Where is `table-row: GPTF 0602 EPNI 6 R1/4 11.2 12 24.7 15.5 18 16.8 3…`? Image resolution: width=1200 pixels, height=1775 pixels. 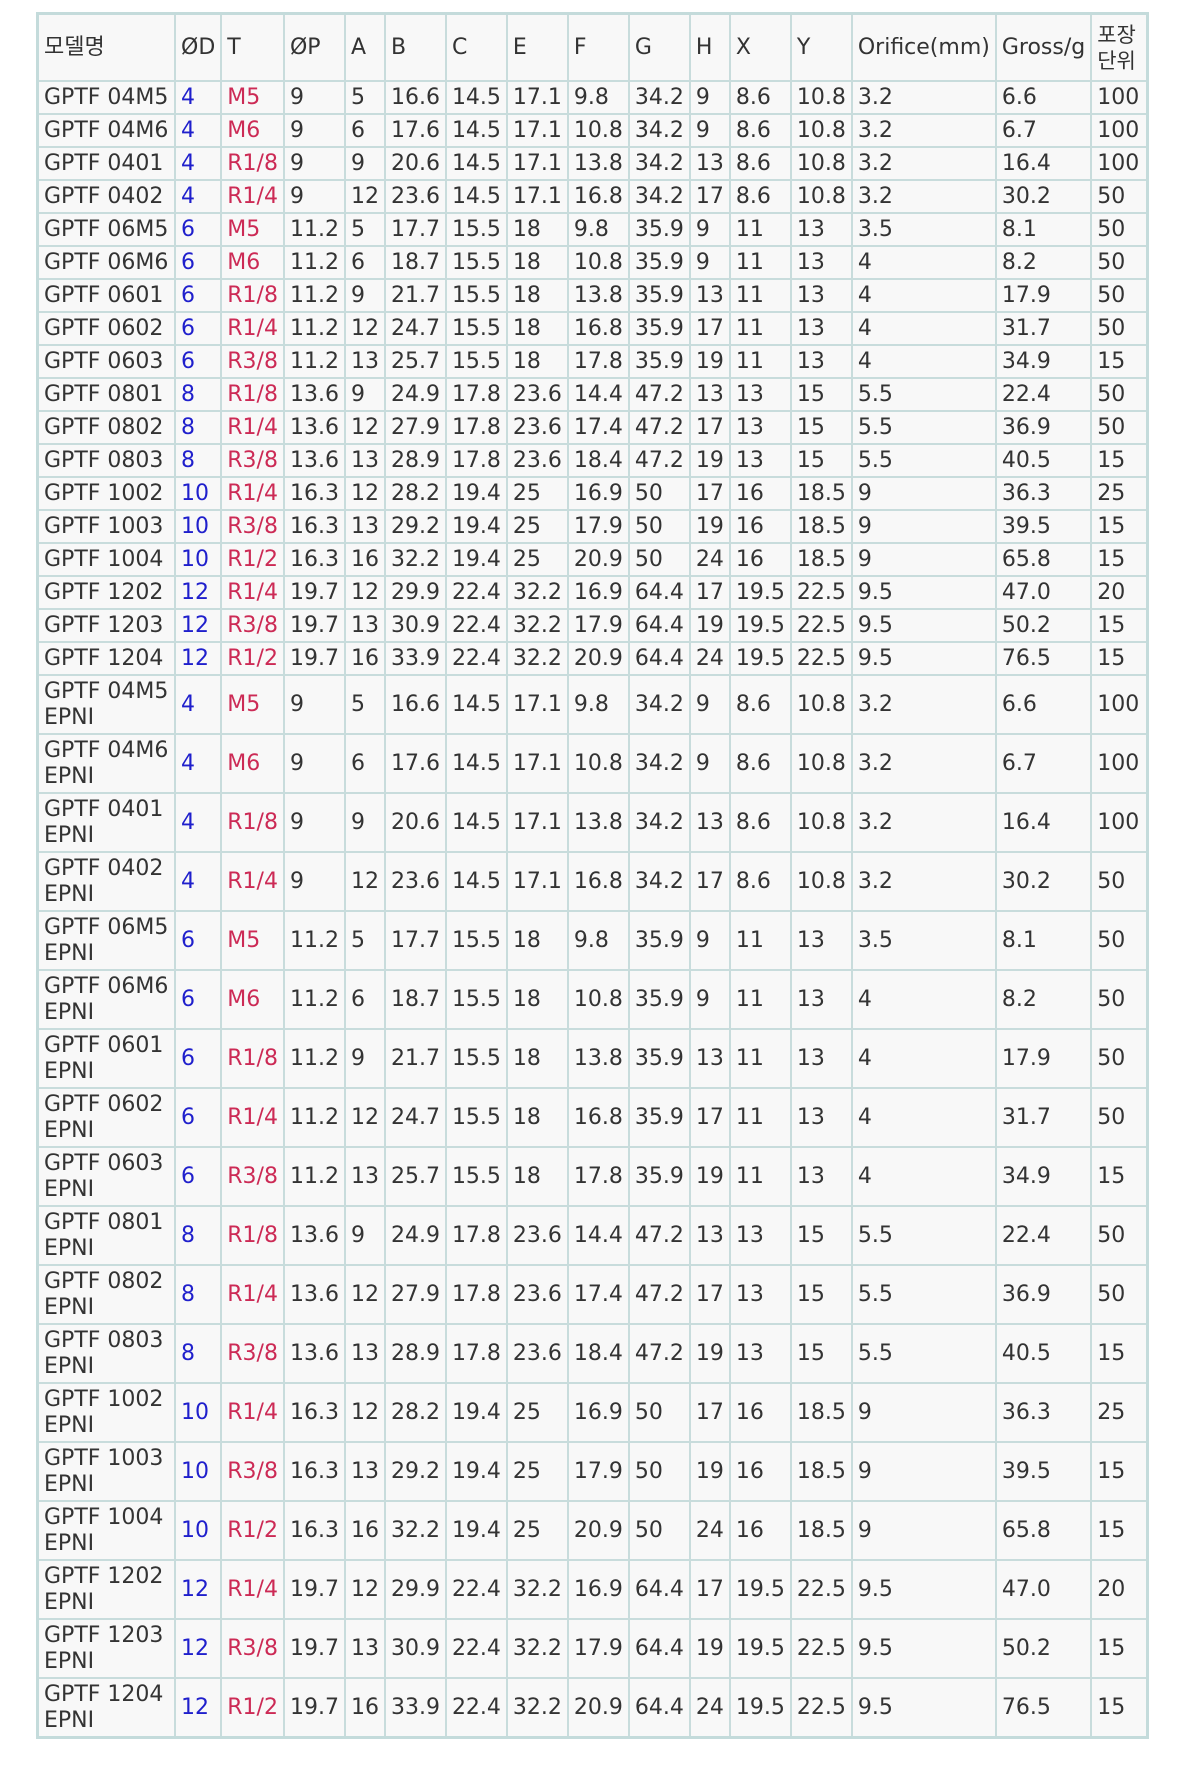 table-row: GPTF 0602 EPNI 6 R1/4 11.2 12 24.7 15.5 18 16.8 3… is located at coordinates (592, 1117).